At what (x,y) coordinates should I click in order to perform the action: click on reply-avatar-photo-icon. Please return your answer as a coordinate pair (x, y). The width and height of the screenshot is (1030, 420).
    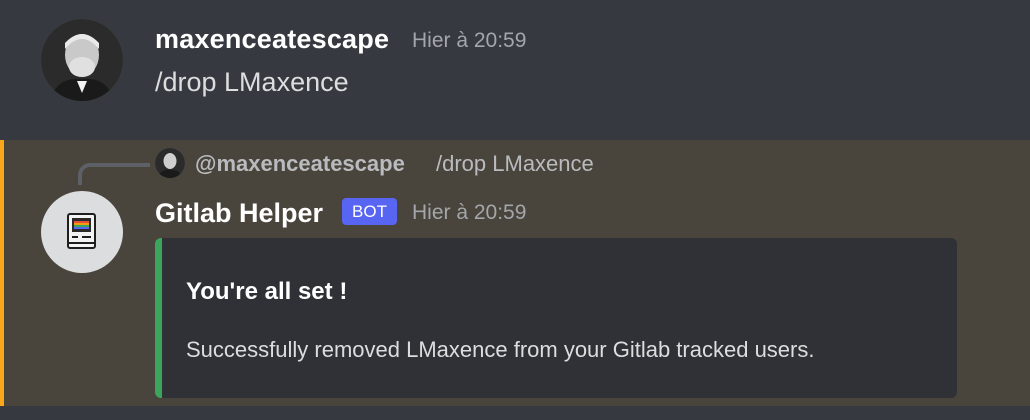
    Looking at the image, I should click on (170, 163).